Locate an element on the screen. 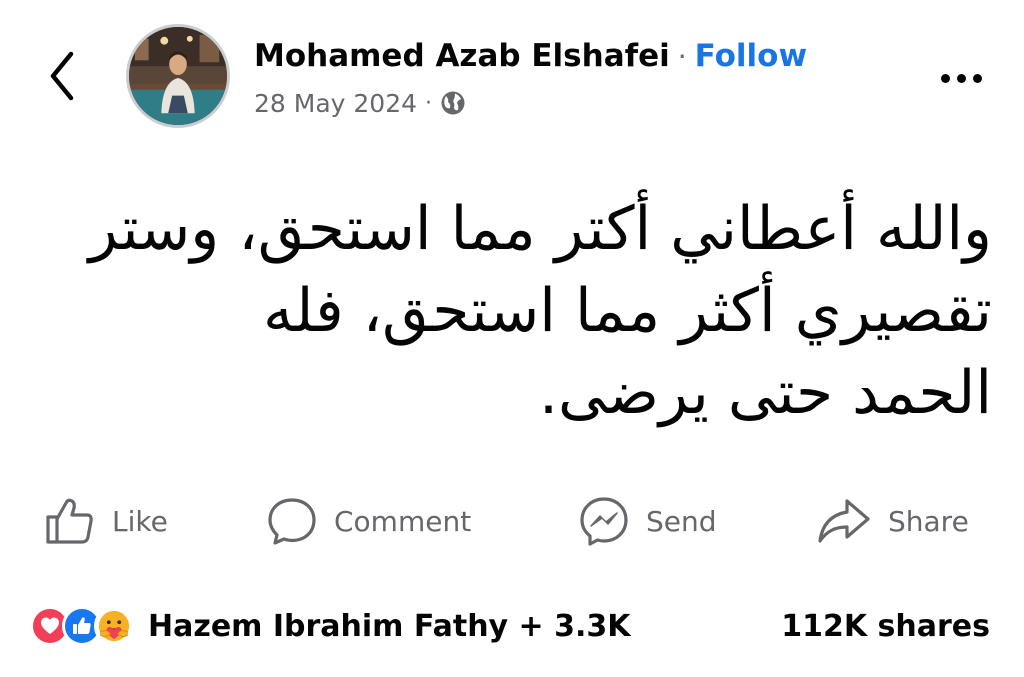  comment-button: Comment is located at coordinates (368, 521).